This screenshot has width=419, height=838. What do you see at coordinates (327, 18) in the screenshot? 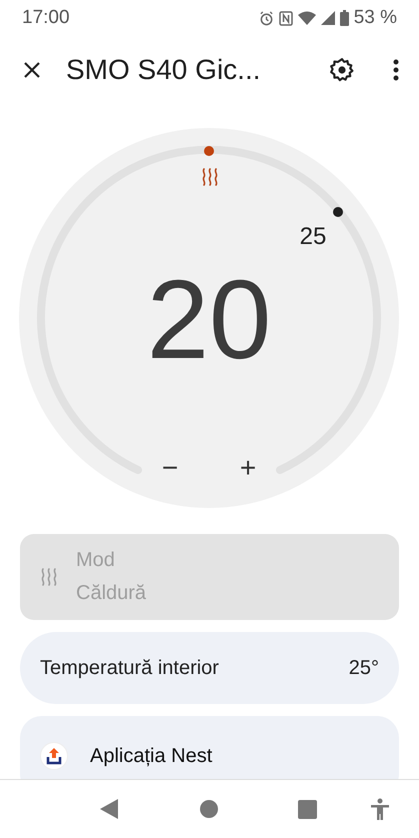
I see `signal-icon` at bounding box center [327, 18].